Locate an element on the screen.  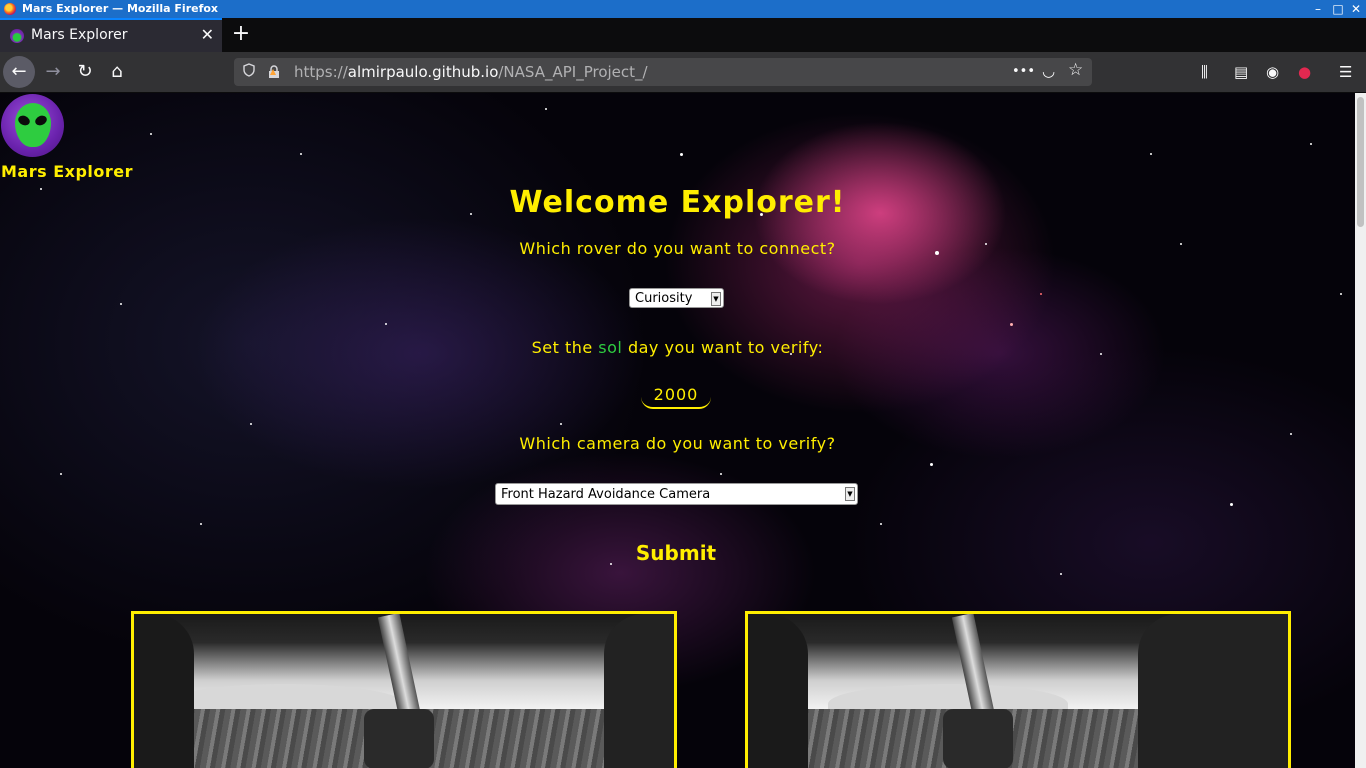
submit-button: Submit is located at coordinates (676, 553).